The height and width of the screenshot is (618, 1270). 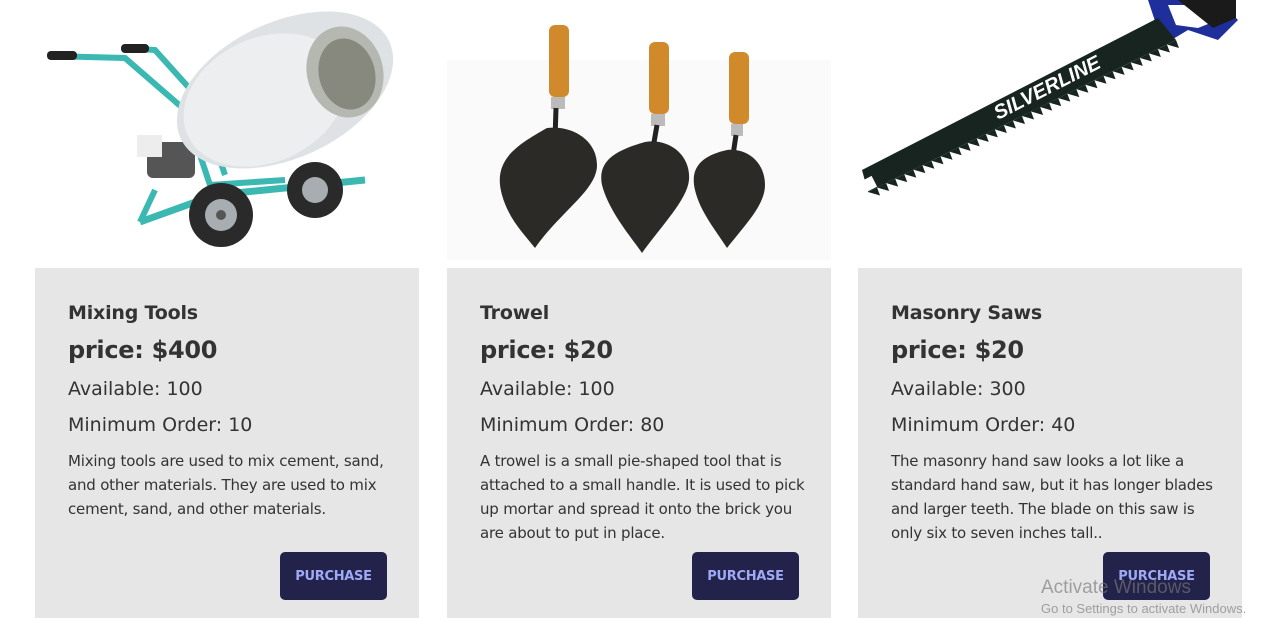 I want to click on saw-brand-label: SILVERLINE, so click(x=1047, y=88).